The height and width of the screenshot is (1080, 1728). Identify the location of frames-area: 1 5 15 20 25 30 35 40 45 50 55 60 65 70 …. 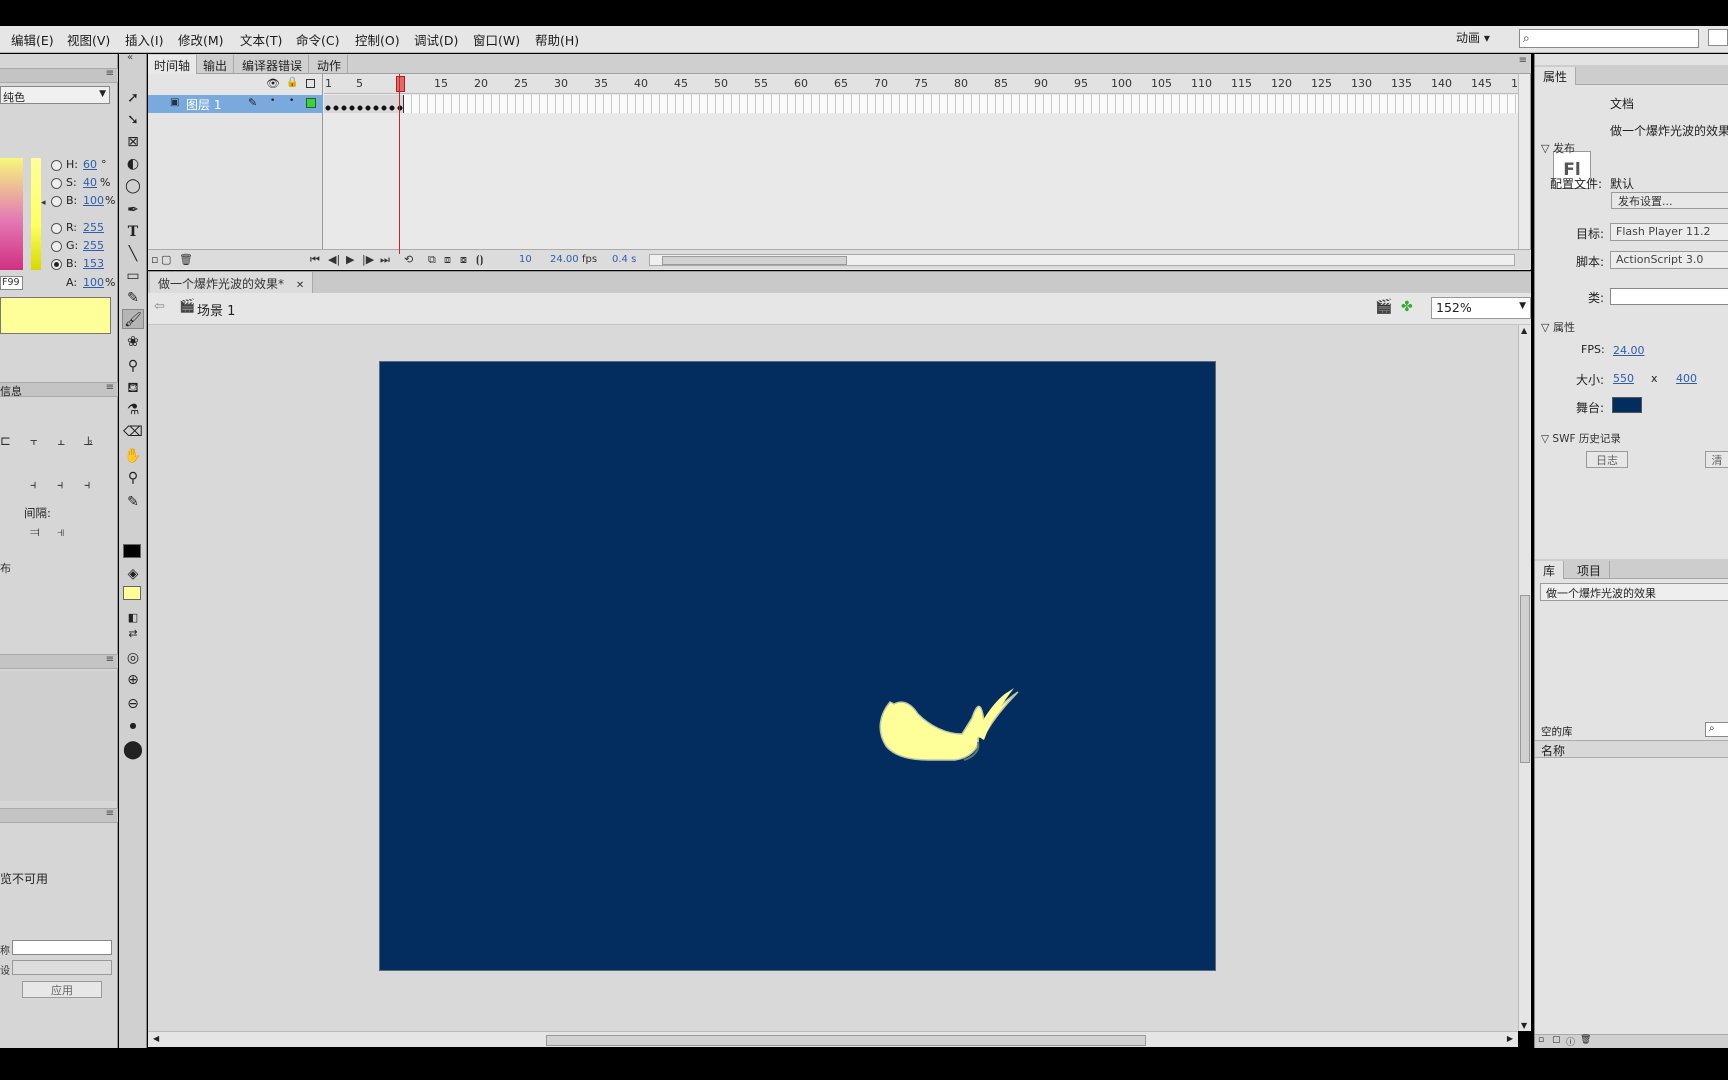
(921, 161).